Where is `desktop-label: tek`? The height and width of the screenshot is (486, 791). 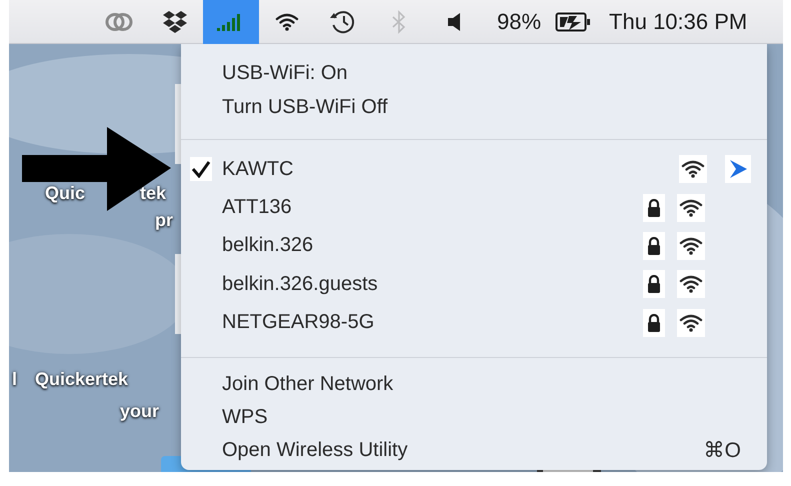 desktop-label: tek is located at coordinates (153, 193).